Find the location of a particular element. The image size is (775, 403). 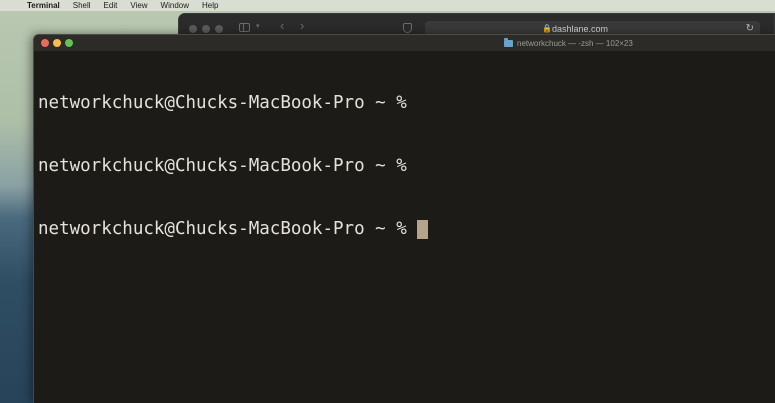

window-title-text: networkchuck — -zsh — 102×23 is located at coordinates (575, 43).